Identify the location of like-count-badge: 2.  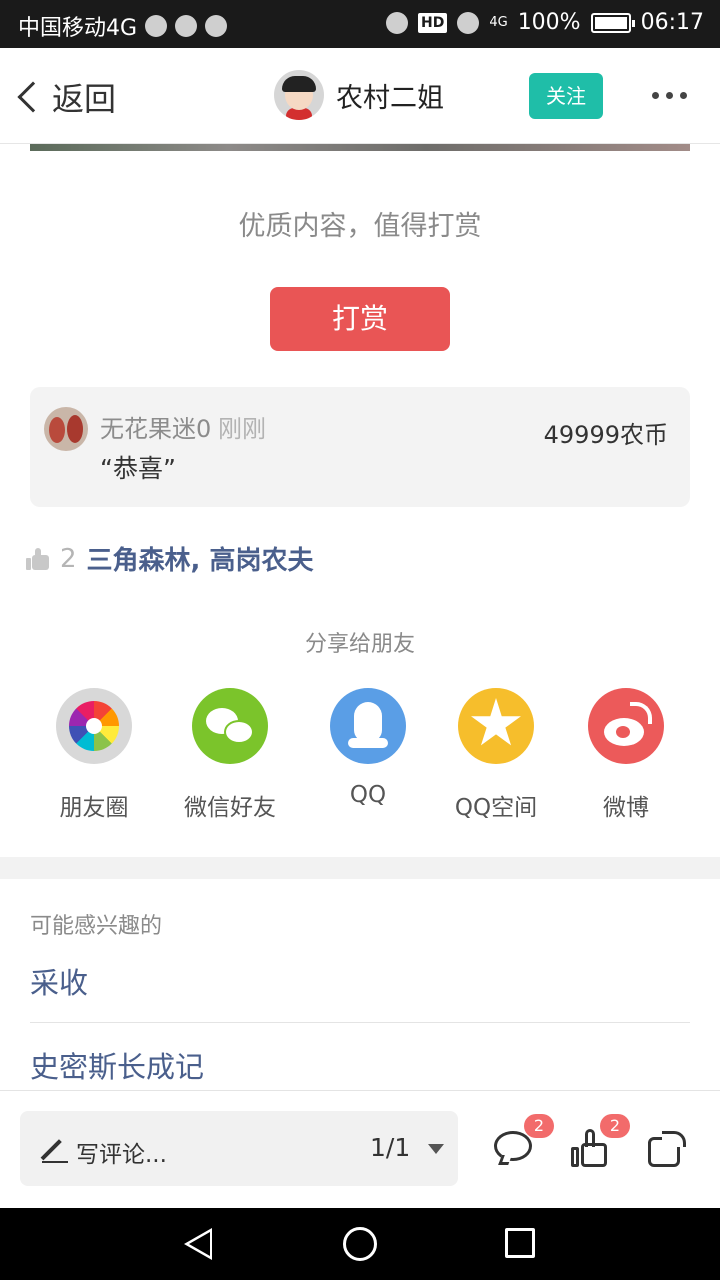
(615, 1126).